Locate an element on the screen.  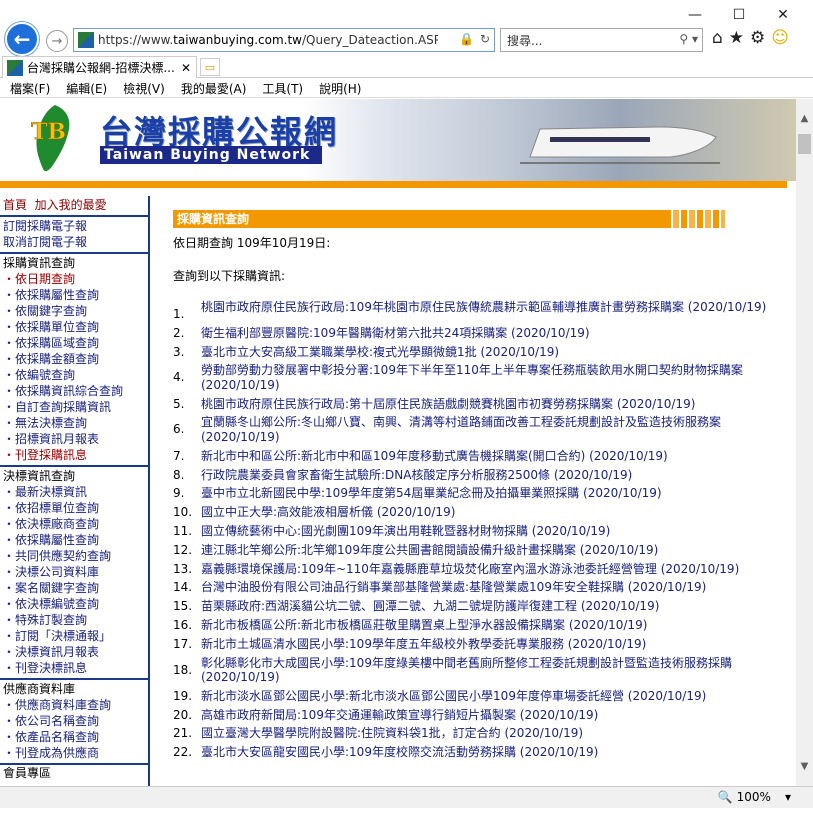
sidebar-procurement-heading: 採購資訊查詢 is located at coordinates (75, 263).